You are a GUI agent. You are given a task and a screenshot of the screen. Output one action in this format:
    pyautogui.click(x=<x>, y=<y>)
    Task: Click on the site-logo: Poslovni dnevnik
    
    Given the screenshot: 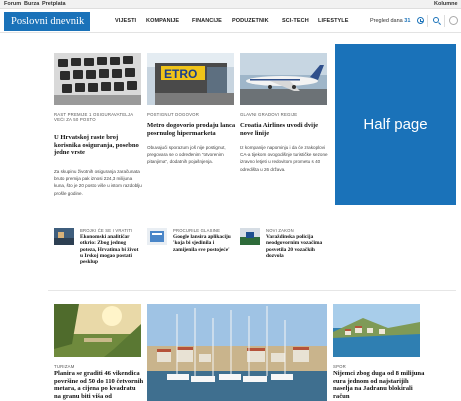 What is the action you would take?
    pyautogui.click(x=47, y=21)
    